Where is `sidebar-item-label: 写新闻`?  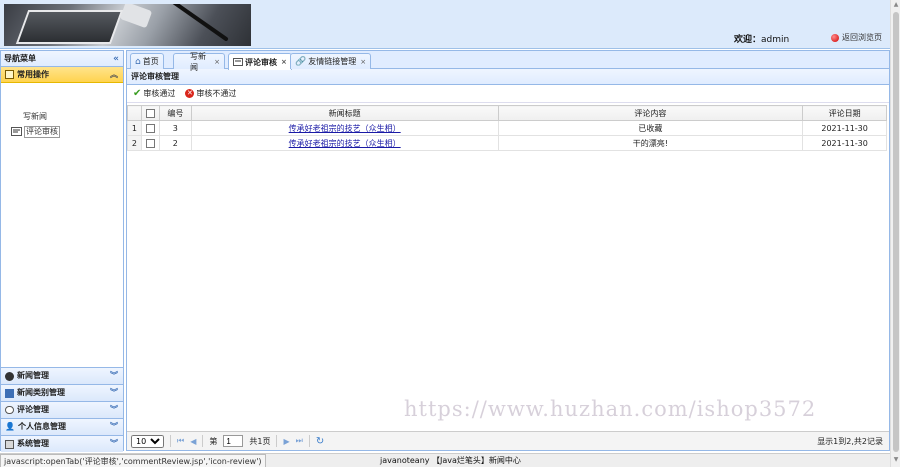 sidebar-item-label: 写新闻 is located at coordinates (35, 116).